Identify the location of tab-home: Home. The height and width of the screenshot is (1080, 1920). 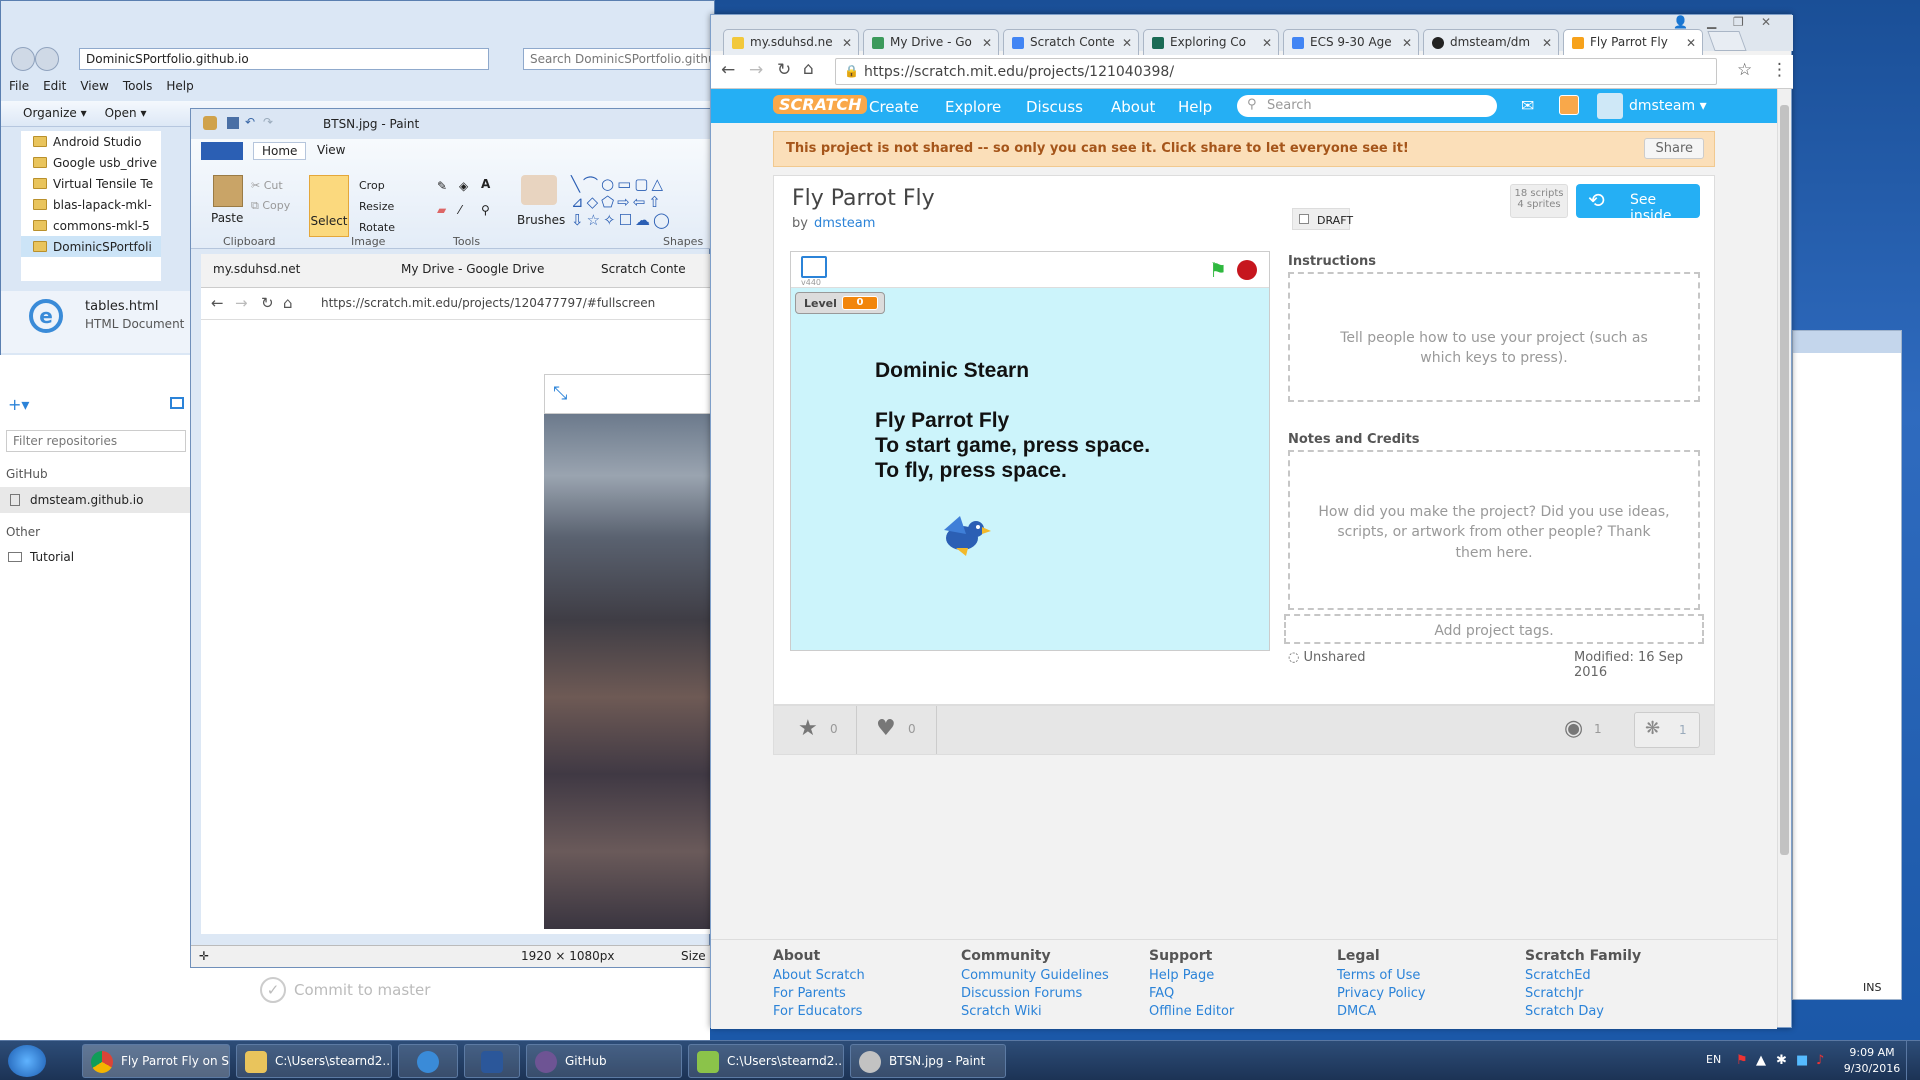
(280, 151).